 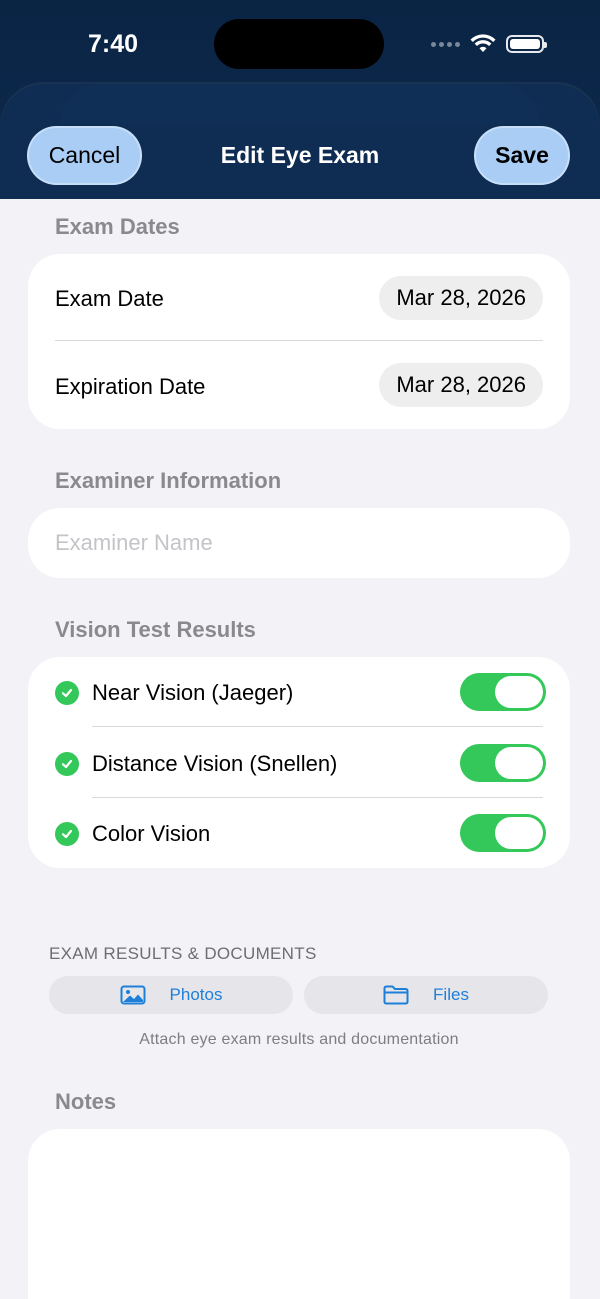 I want to click on exam-date-label: Exam Date, so click(x=109, y=298).